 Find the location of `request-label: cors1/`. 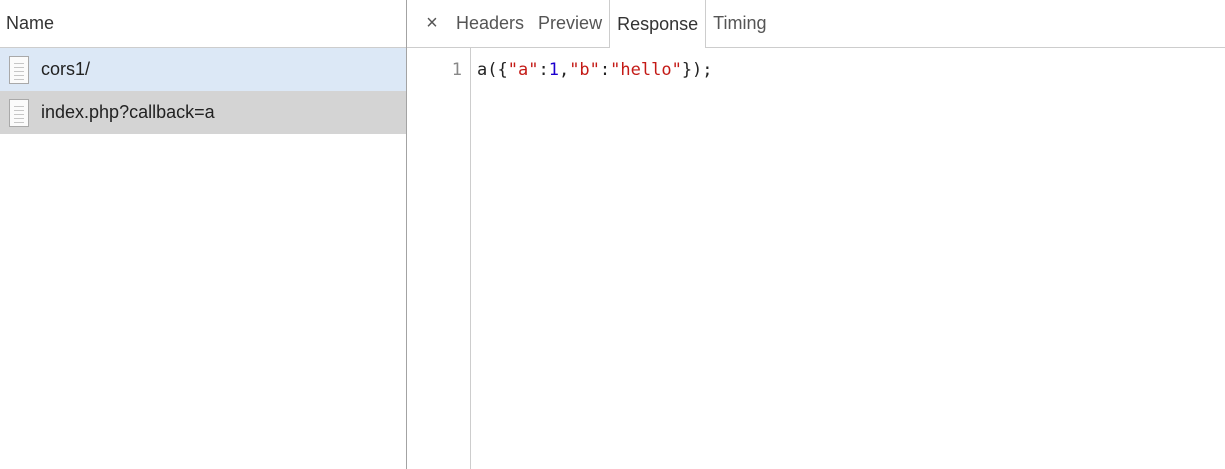

request-label: cors1/ is located at coordinates (66, 69).